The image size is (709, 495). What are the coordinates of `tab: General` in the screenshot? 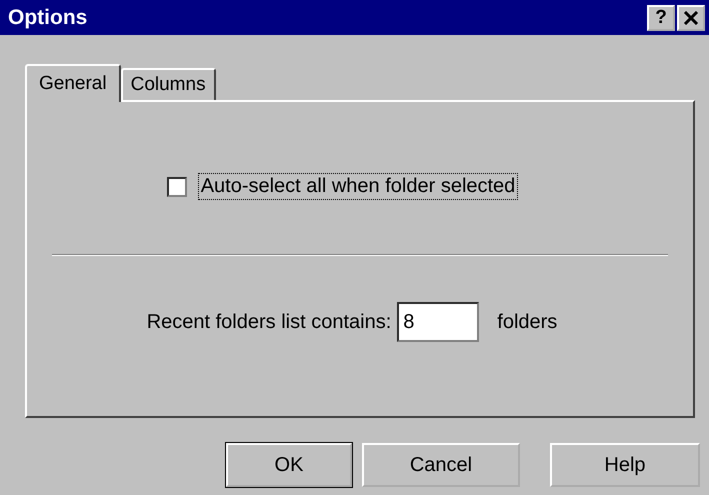 It's located at (73, 83).